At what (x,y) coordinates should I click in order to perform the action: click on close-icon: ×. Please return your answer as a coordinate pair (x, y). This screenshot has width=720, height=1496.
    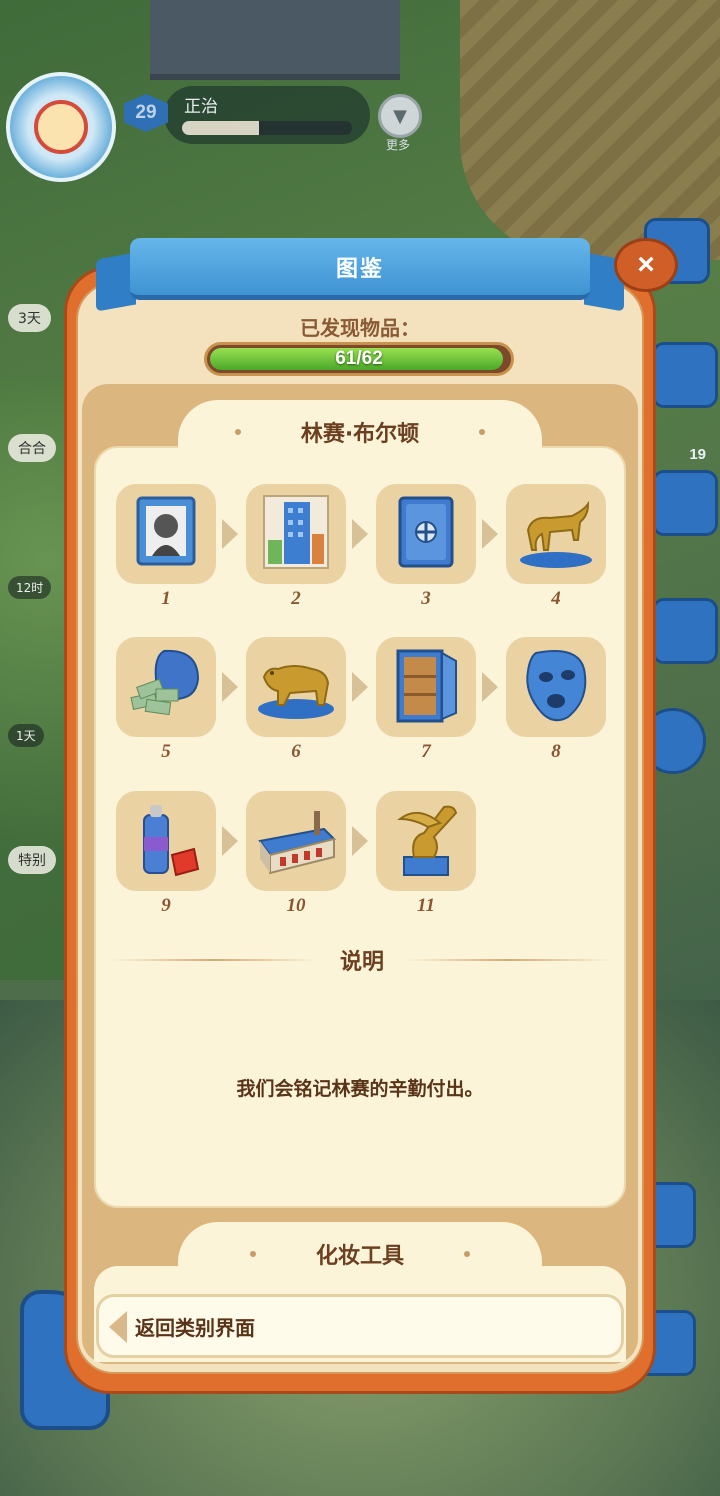
    Looking at the image, I should click on (646, 264).